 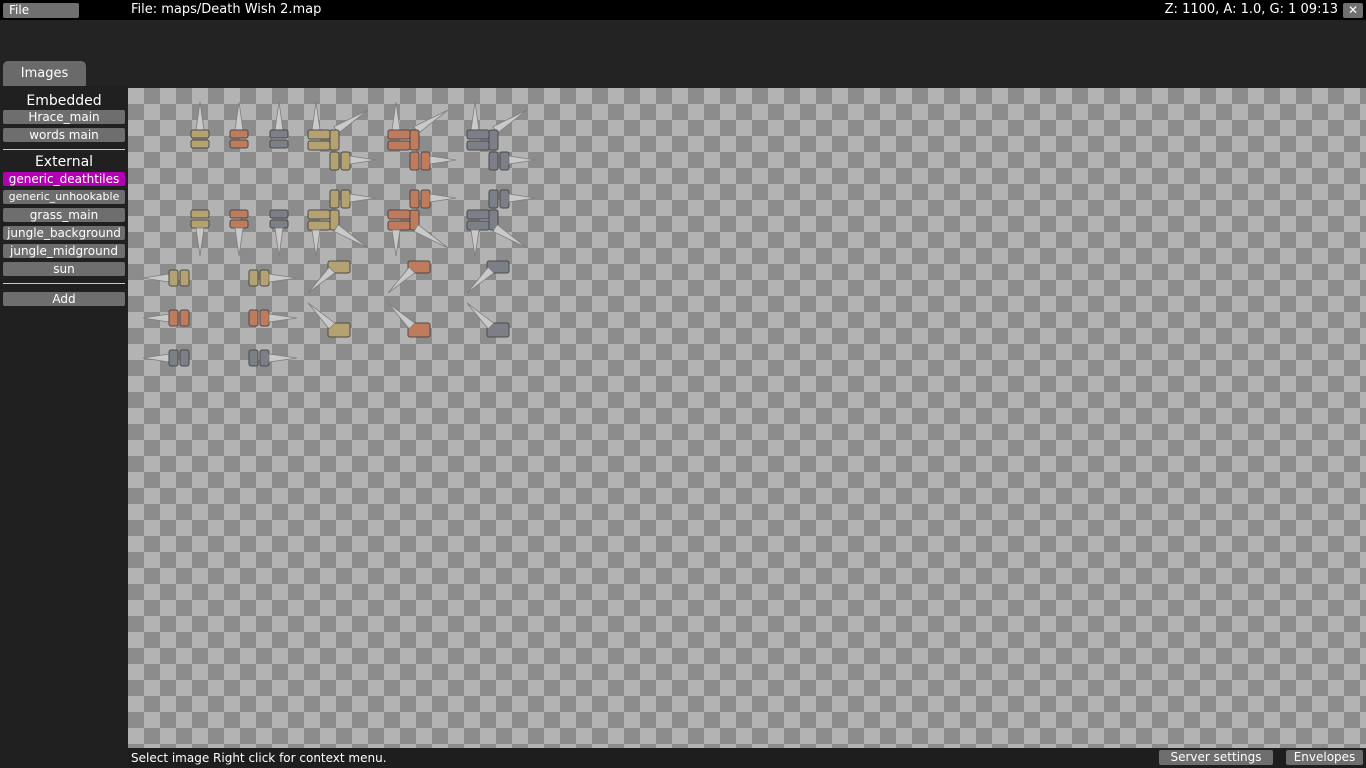 I want to click on external-heading: External, so click(x=64, y=162).